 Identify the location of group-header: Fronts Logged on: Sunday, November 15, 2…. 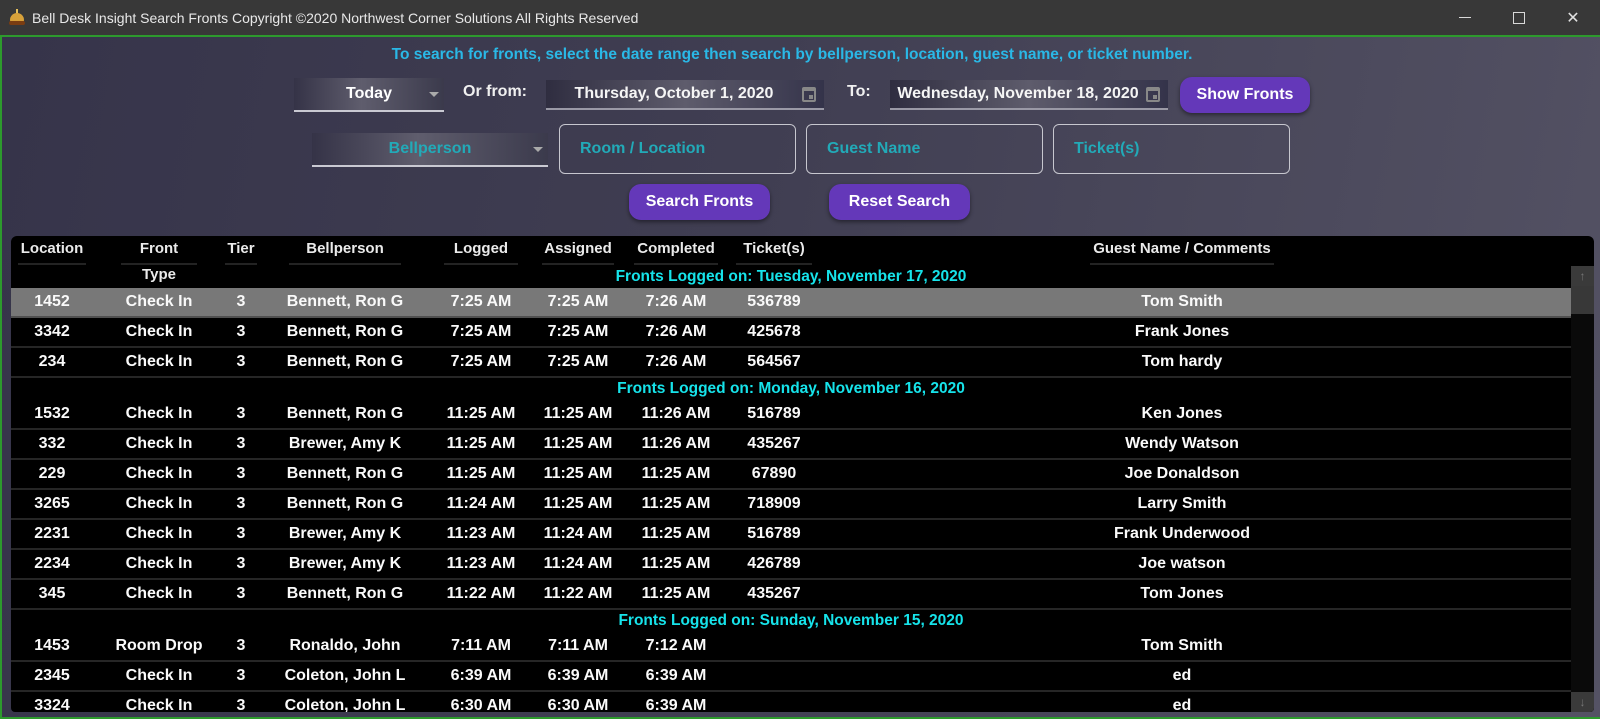
(791, 620).